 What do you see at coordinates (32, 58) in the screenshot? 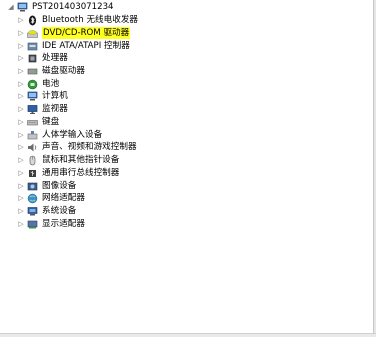
I see `processor-icon` at bounding box center [32, 58].